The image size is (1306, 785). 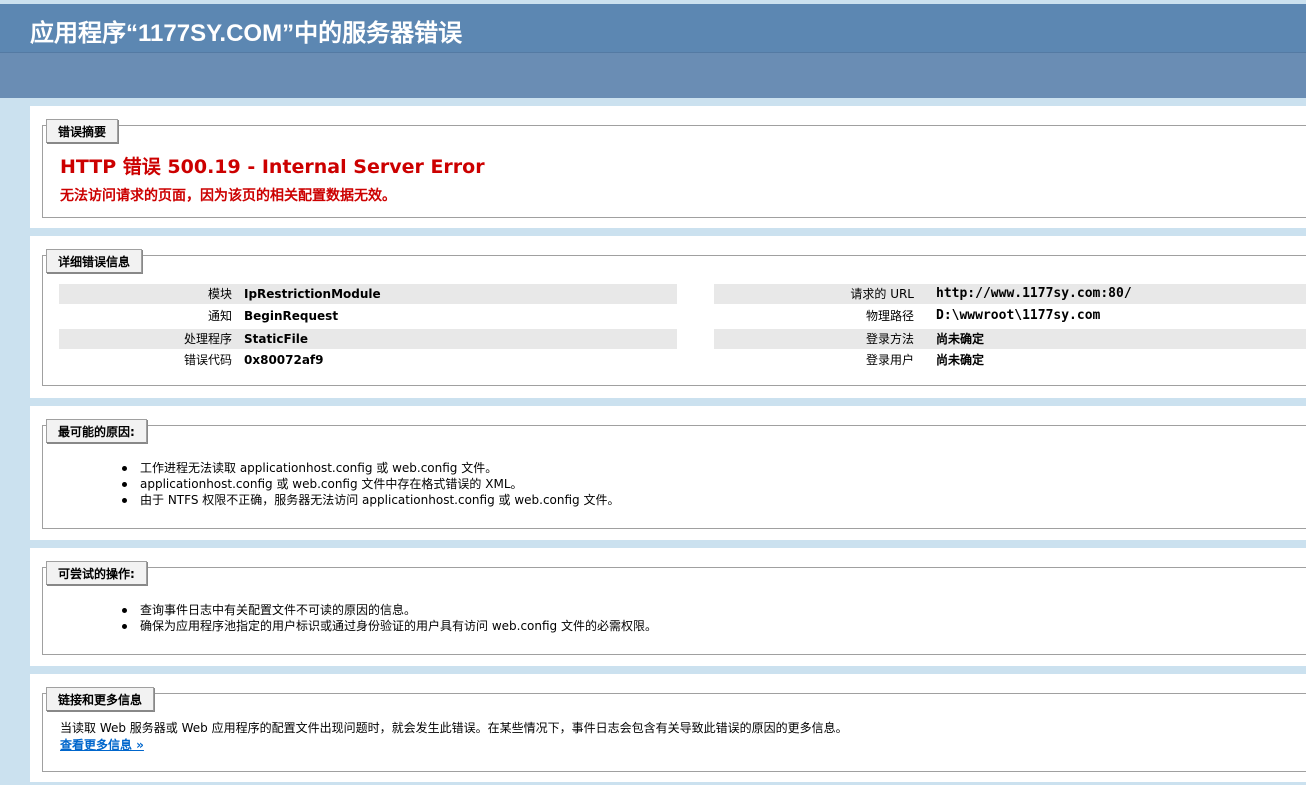 I want to click on detail-label: 处理程序, so click(x=207, y=339).